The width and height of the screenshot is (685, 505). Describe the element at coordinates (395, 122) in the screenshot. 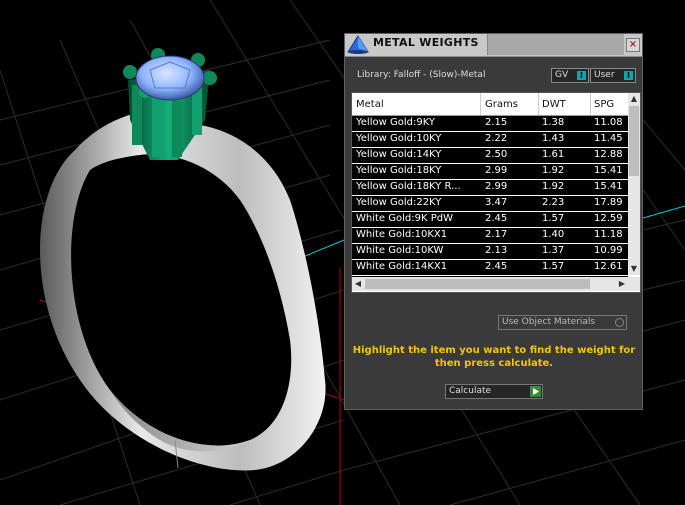

I see `cell-metal: Yellow Gold:9KY` at that location.